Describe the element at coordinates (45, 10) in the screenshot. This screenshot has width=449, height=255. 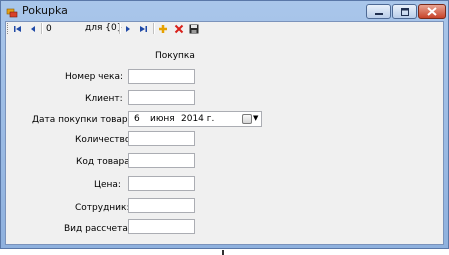
I see `window-title: Pokupka` at that location.